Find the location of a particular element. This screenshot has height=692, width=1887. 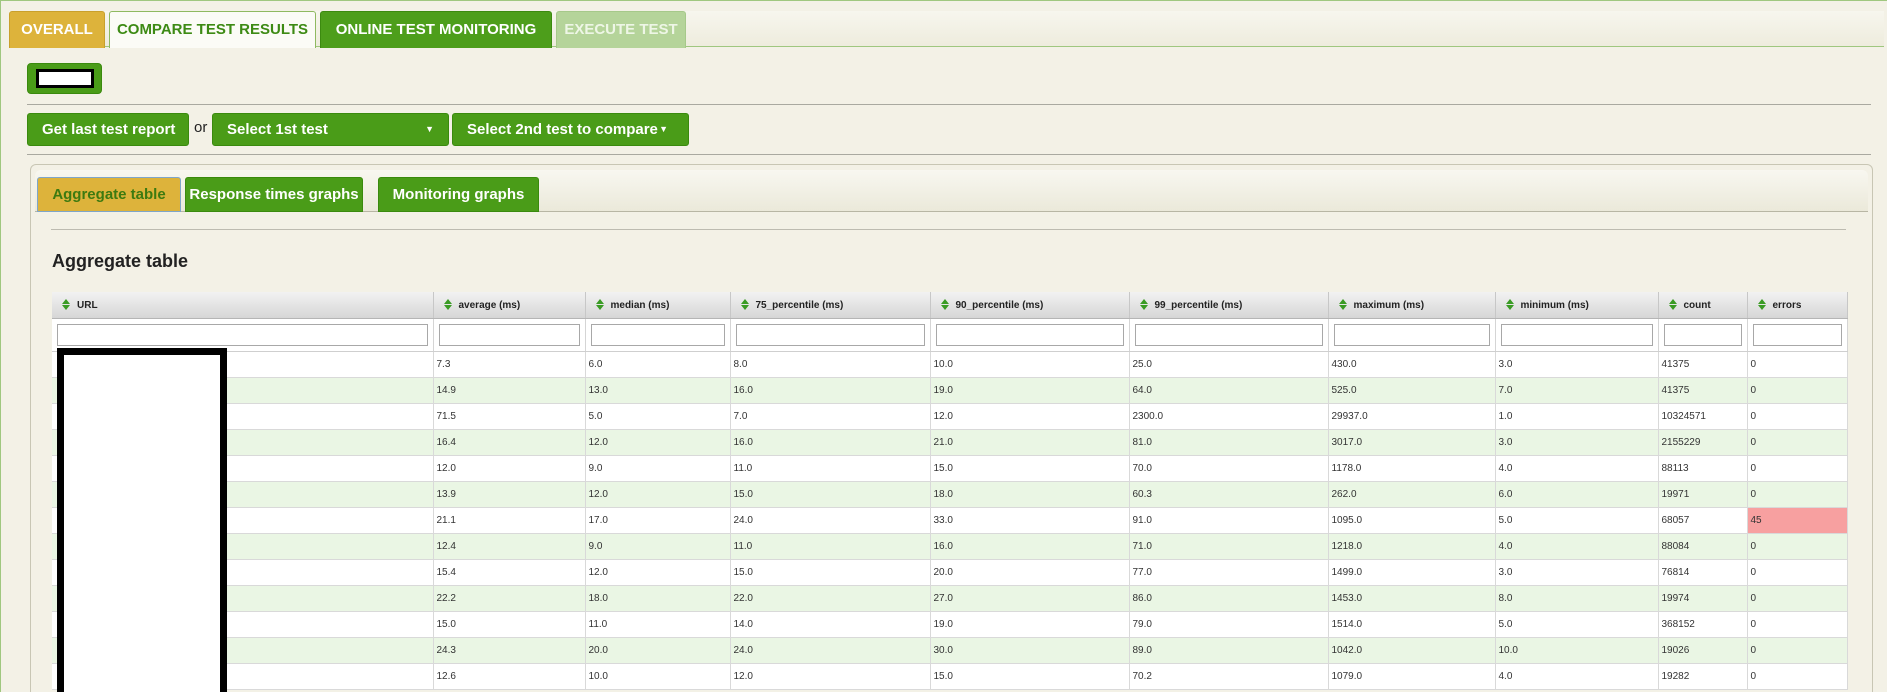

table-cell: 1453.0 is located at coordinates (1412, 598).